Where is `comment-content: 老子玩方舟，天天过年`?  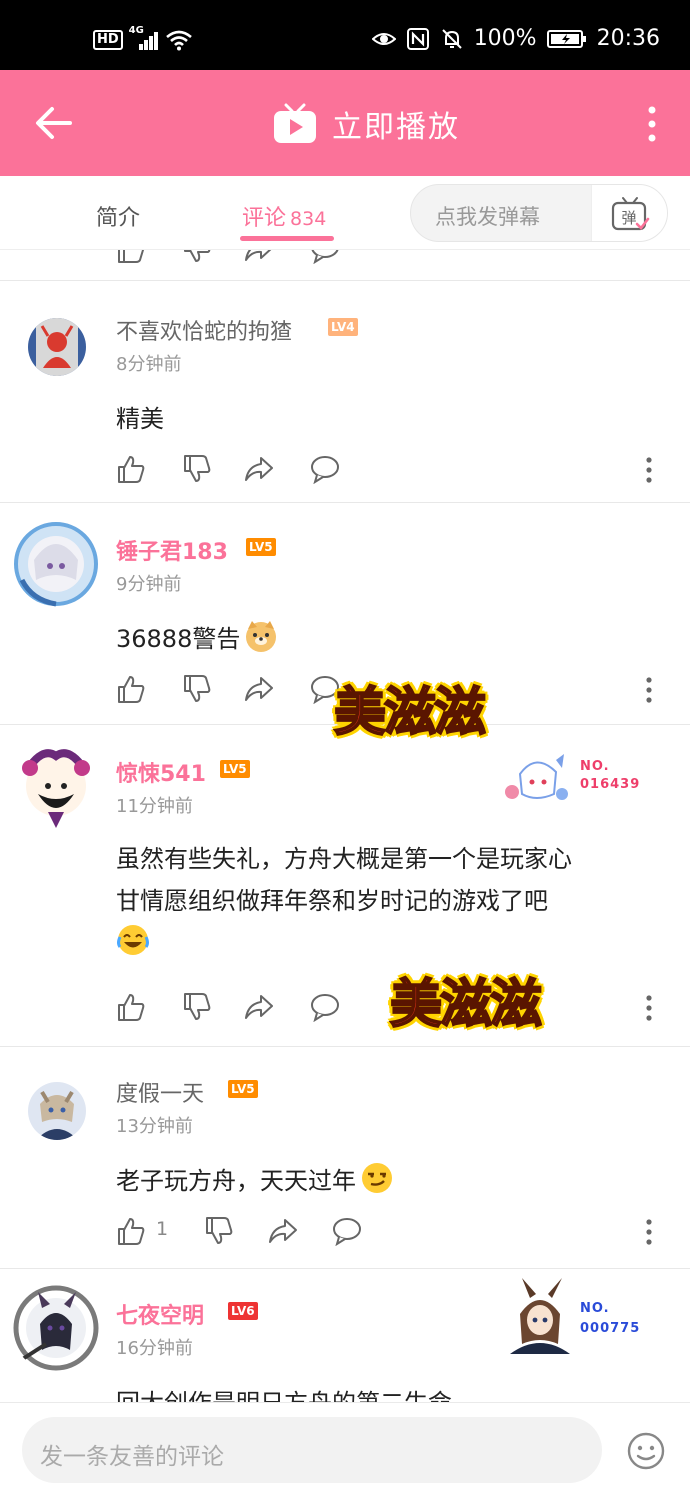 comment-content: 老子玩方舟，天天过年 is located at coordinates (255, 1181).